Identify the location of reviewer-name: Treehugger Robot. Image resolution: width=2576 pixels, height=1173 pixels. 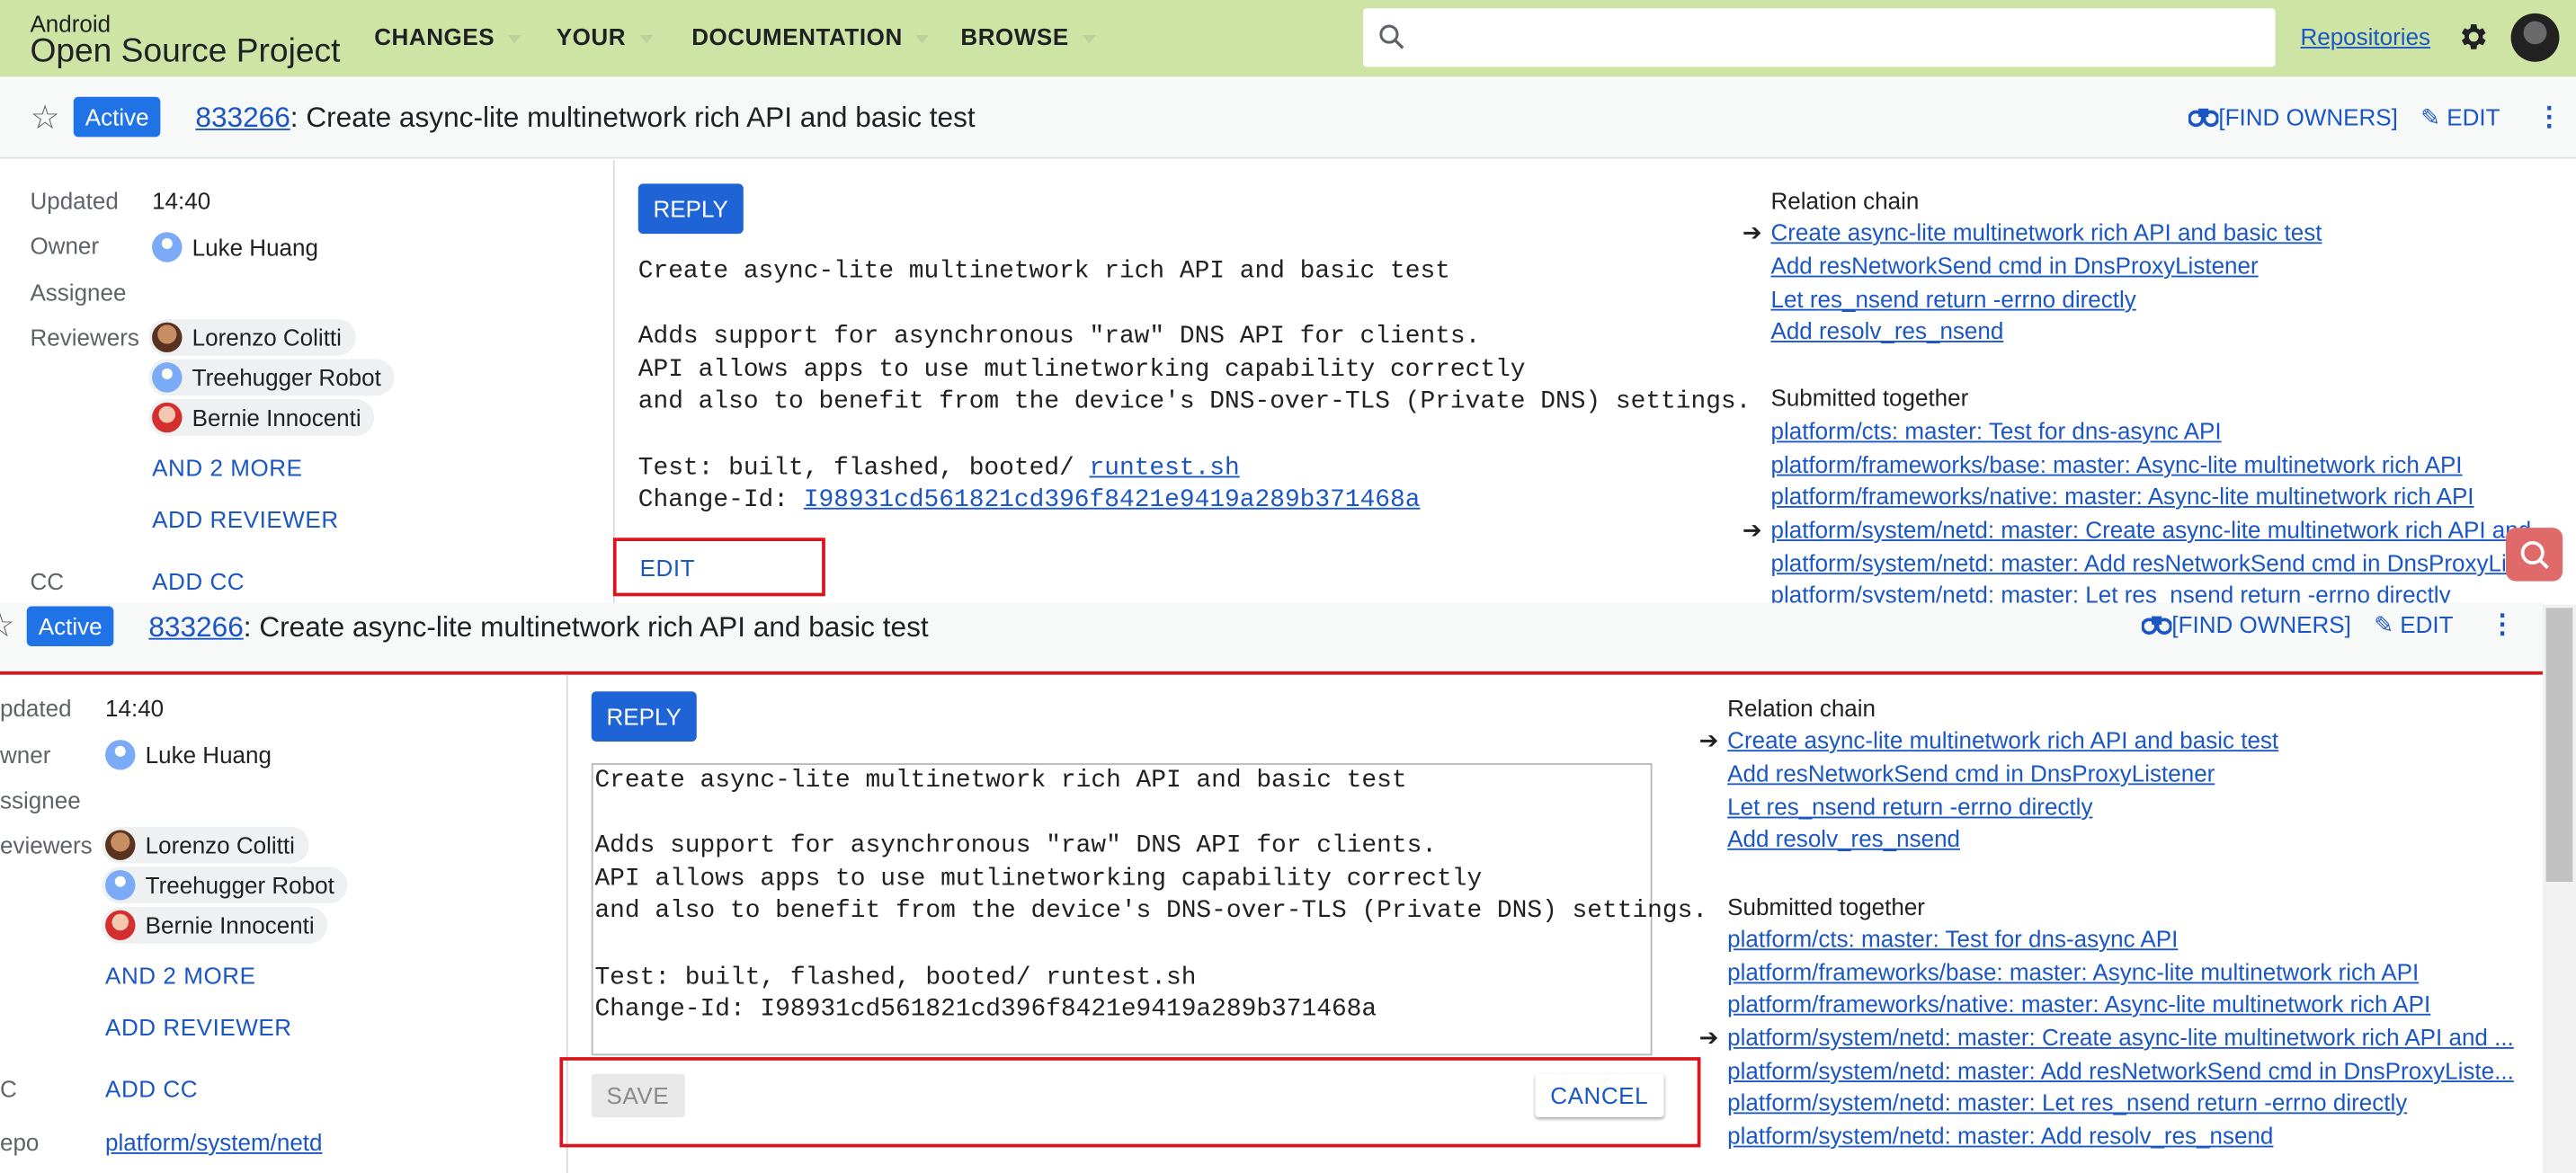
(240, 885).